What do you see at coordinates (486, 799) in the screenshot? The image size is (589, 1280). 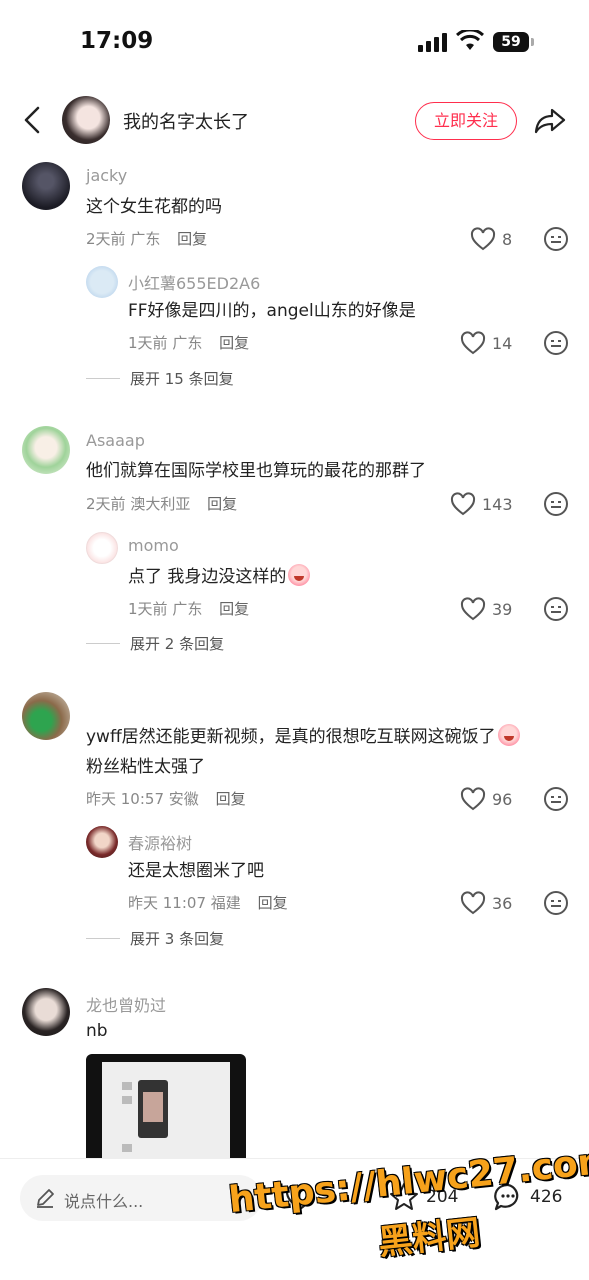 I see `like-button: 96` at bounding box center [486, 799].